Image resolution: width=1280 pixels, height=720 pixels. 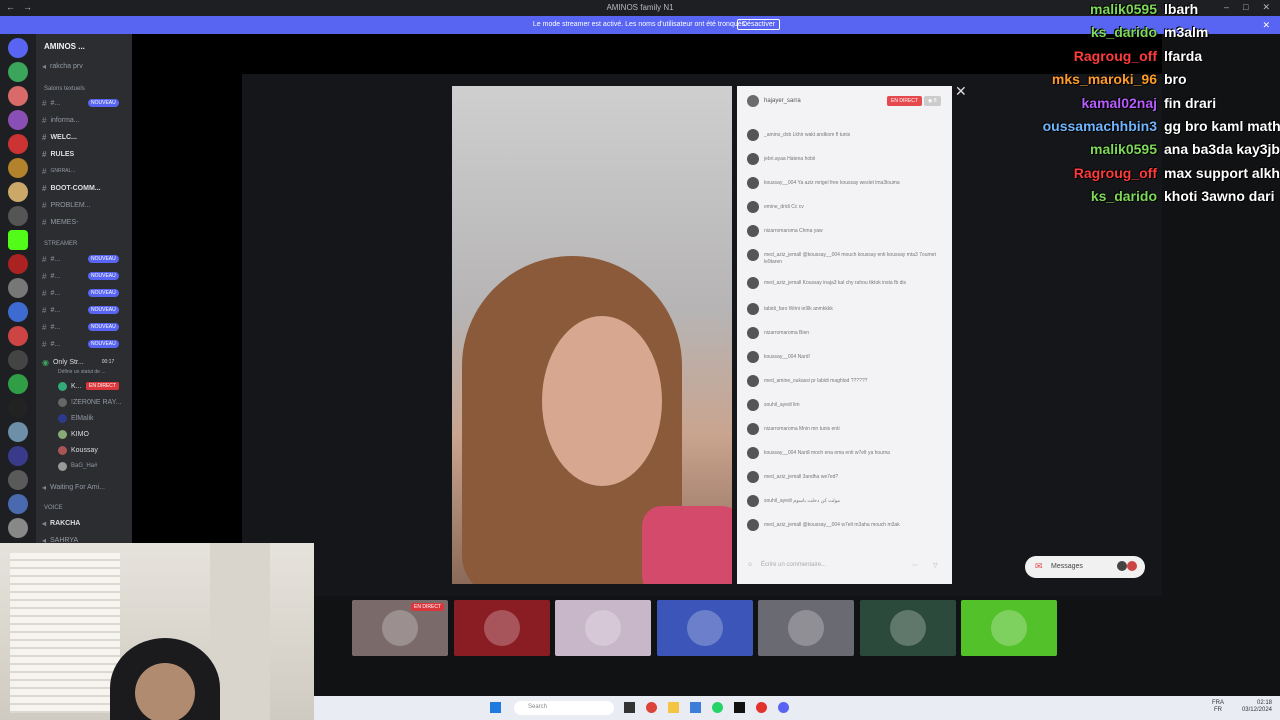 I want to click on kick-server-icon, so click(x=18, y=240).